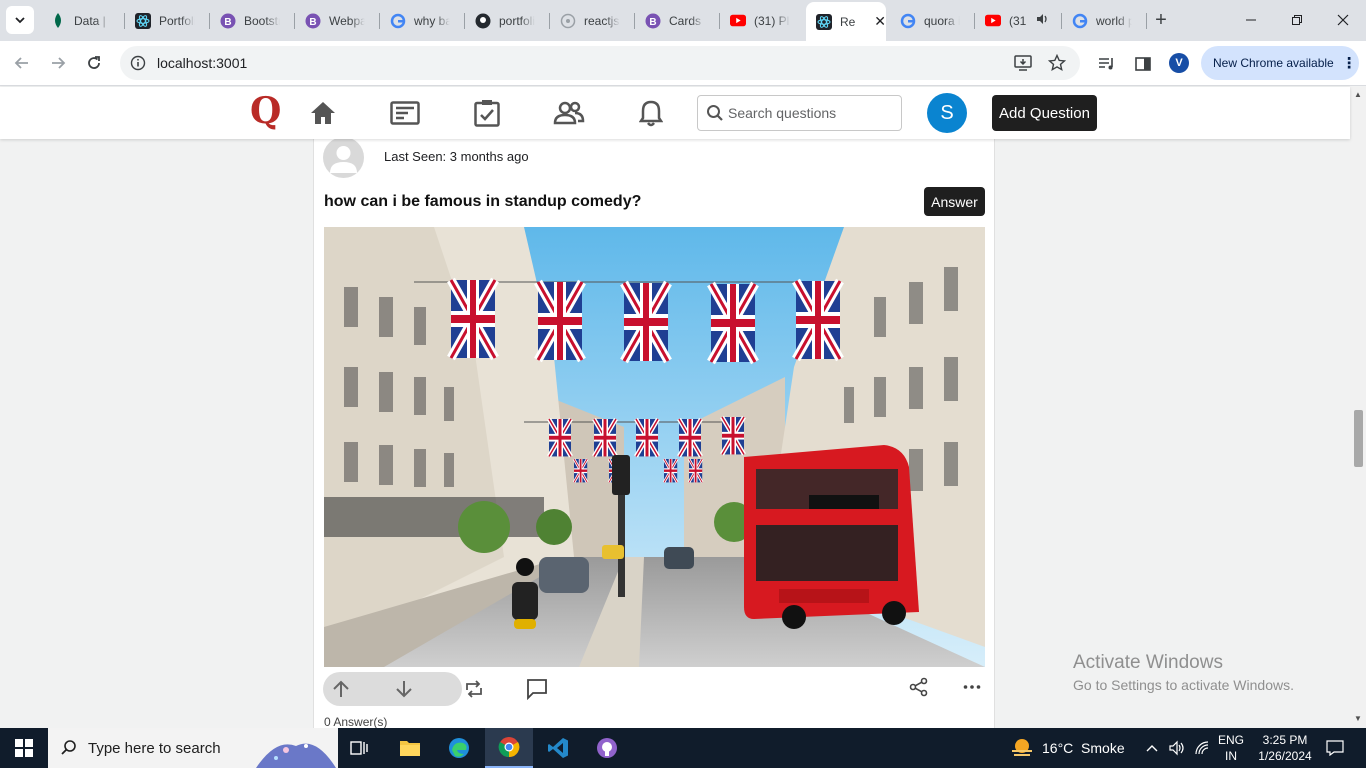 This screenshot has height=768, width=1366. I want to click on sun-haze-icon, so click(1022, 747).